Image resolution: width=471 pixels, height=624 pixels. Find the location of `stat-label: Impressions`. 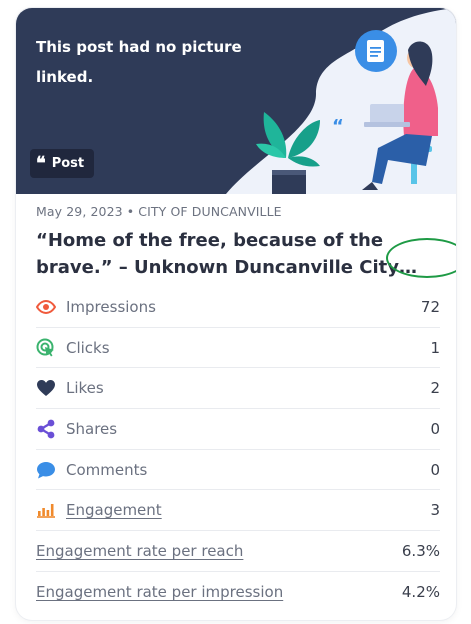

stat-label: Impressions is located at coordinates (111, 306).